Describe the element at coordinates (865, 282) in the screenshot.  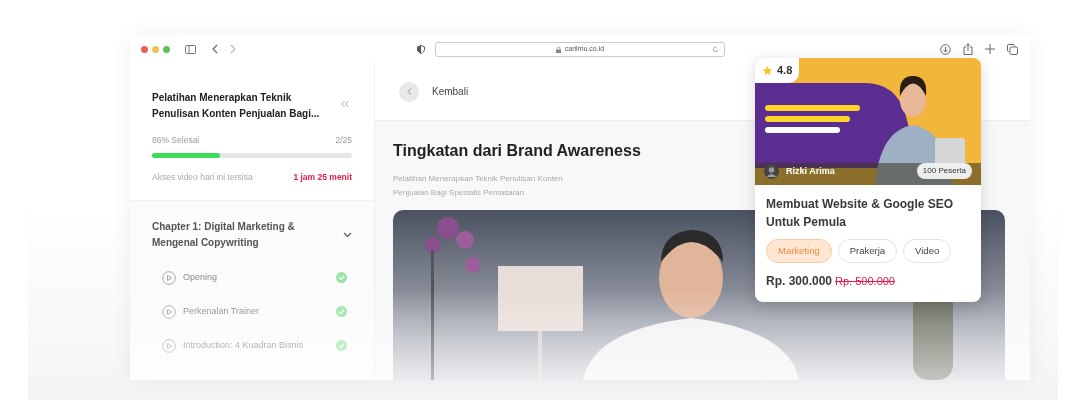
I see `old-price: Rp. 500.000` at that location.